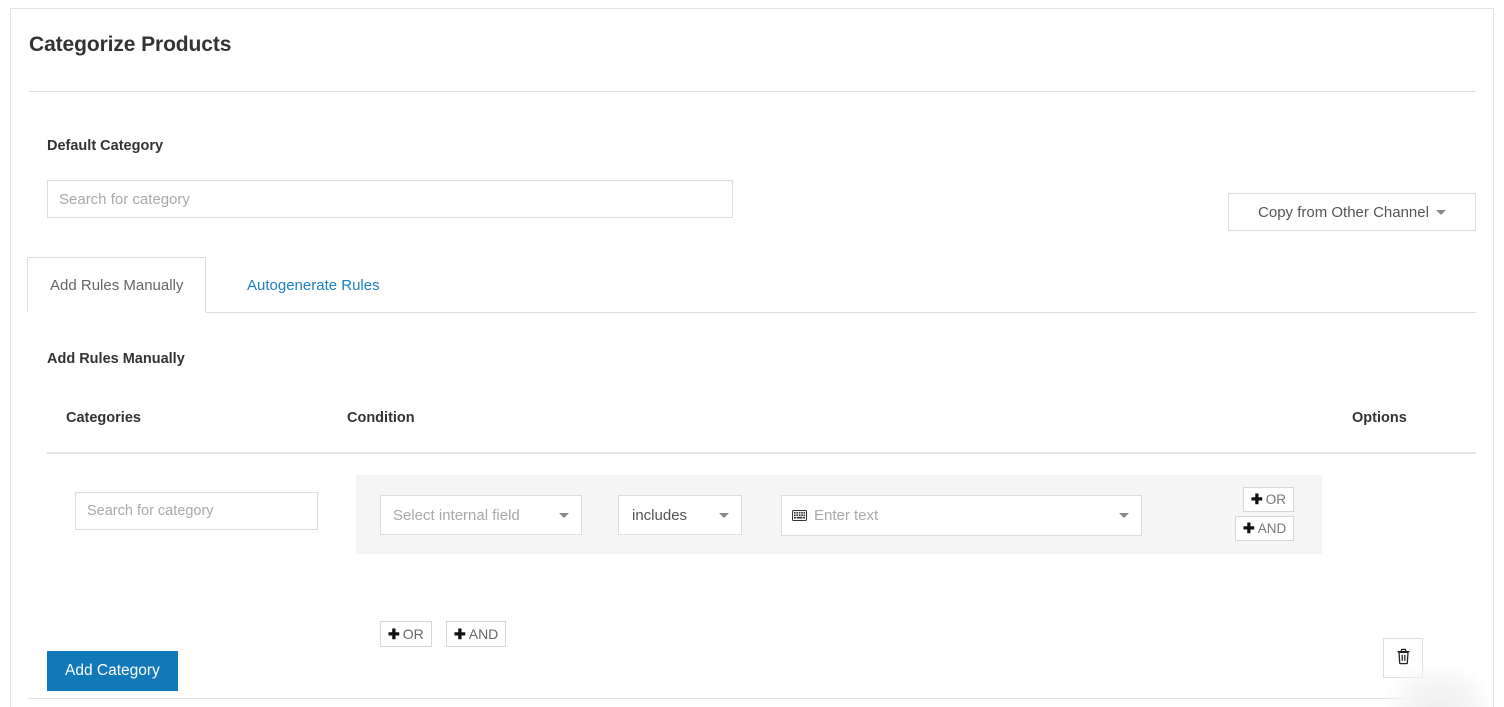 This screenshot has height=707, width=1504. Describe the element at coordinates (105, 146) in the screenshot. I see `default-category-label: Default Category` at that location.